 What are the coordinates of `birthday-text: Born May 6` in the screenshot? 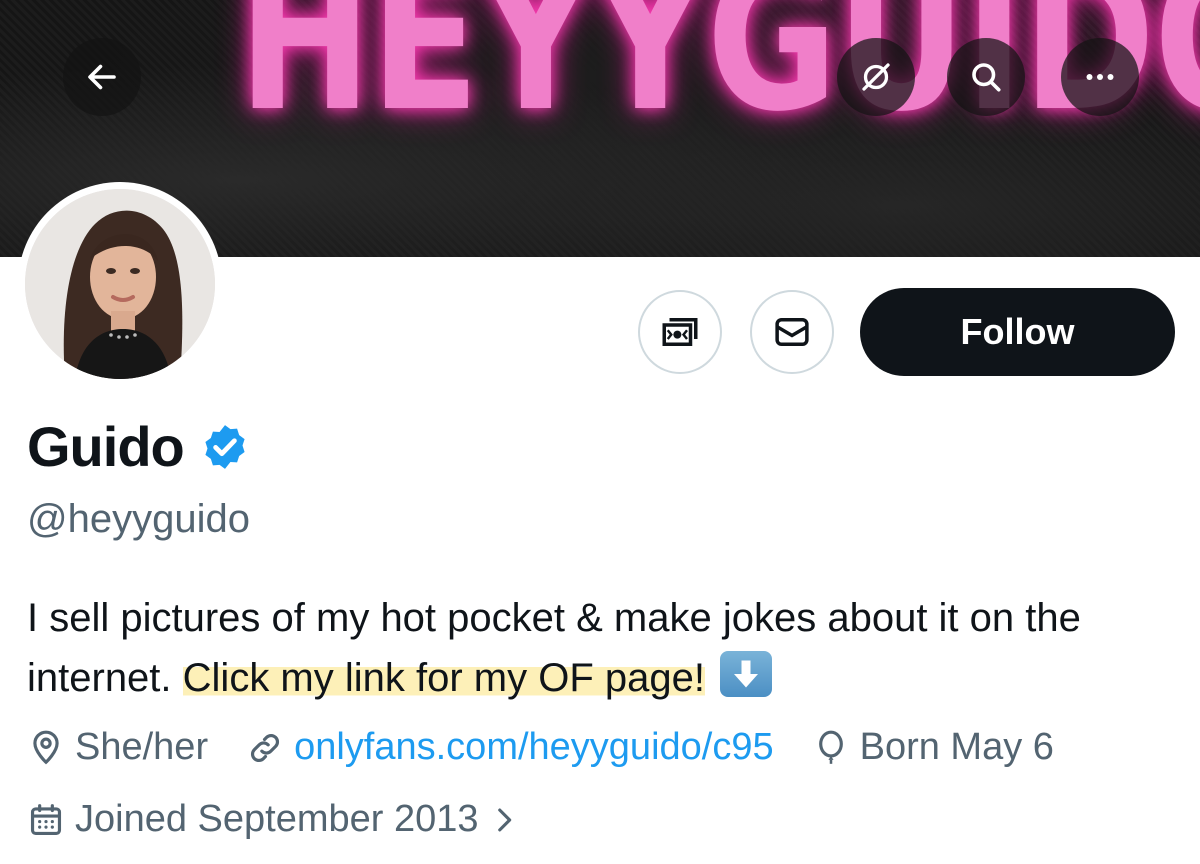 It's located at (956, 747).